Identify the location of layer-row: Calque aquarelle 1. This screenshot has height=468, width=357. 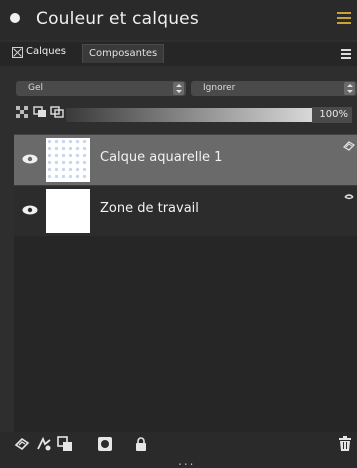
(185, 160).